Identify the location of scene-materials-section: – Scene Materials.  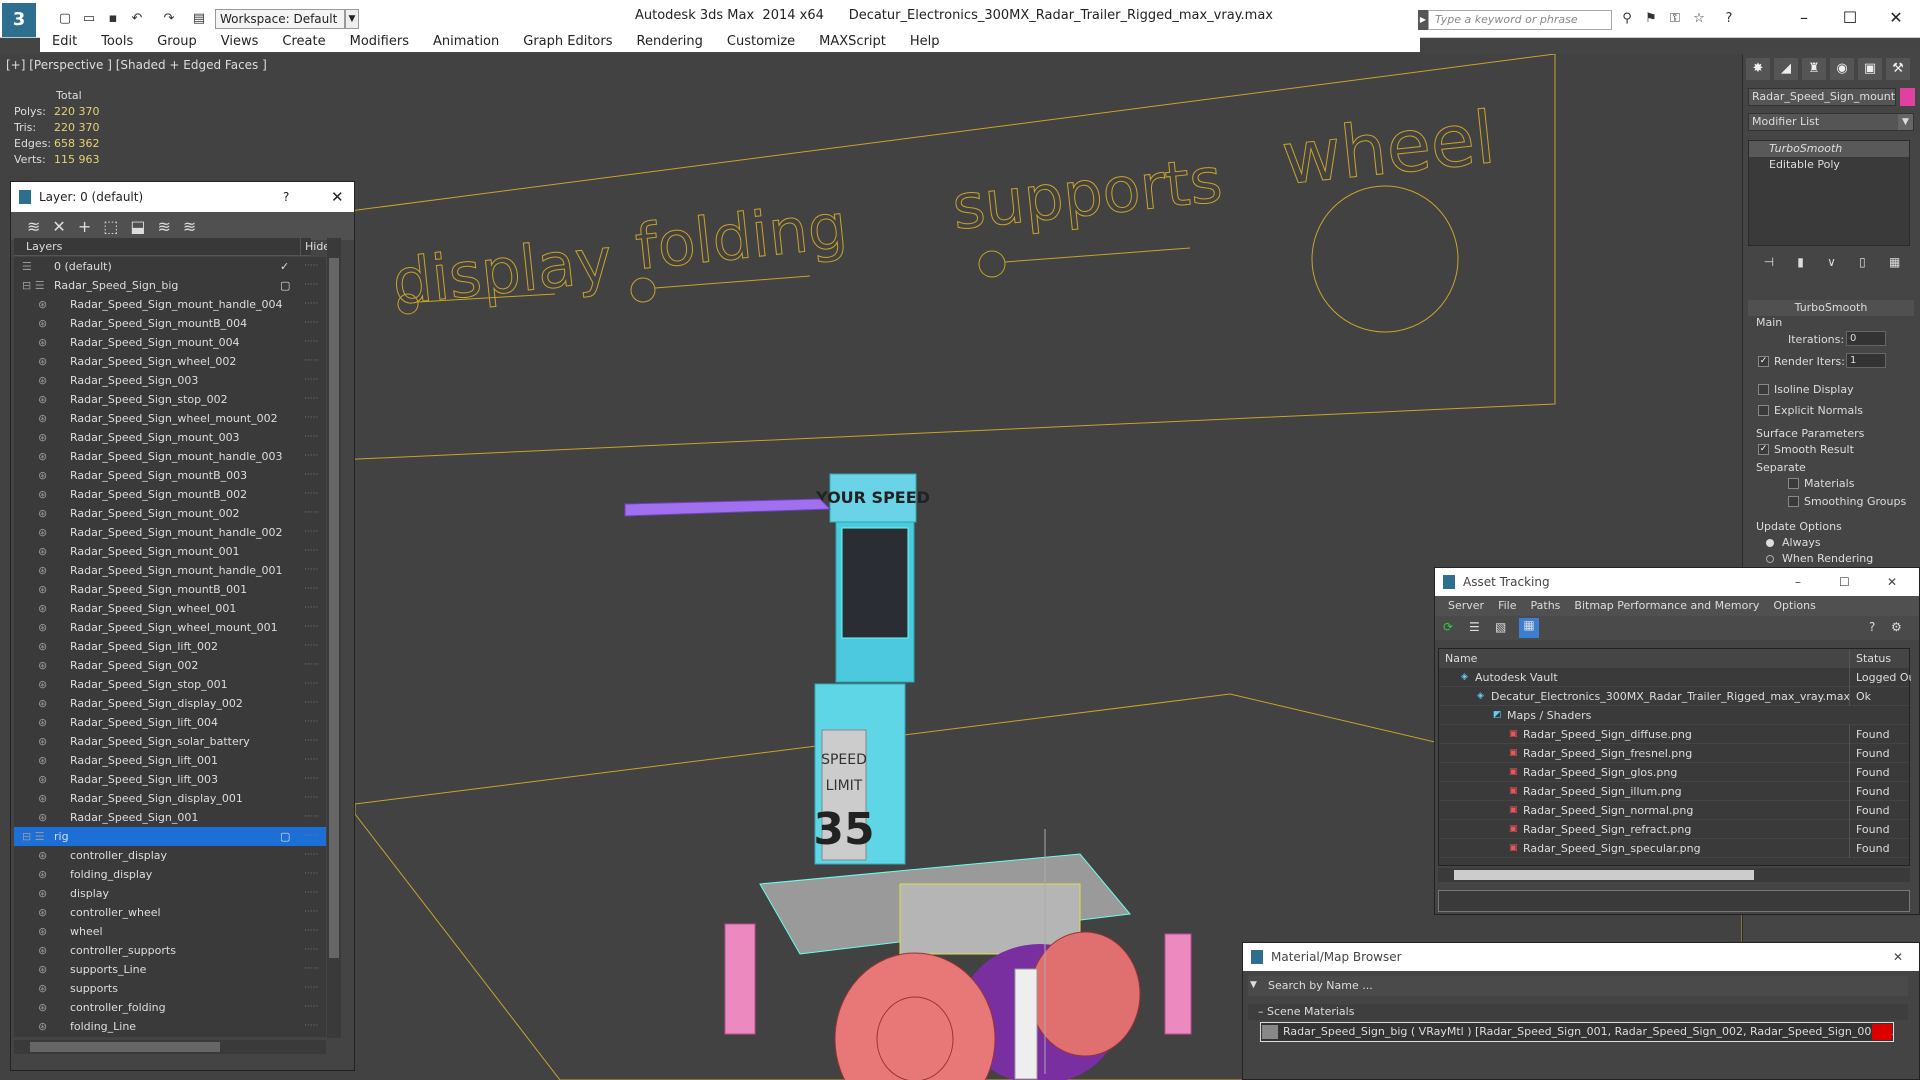
(1578, 1012).